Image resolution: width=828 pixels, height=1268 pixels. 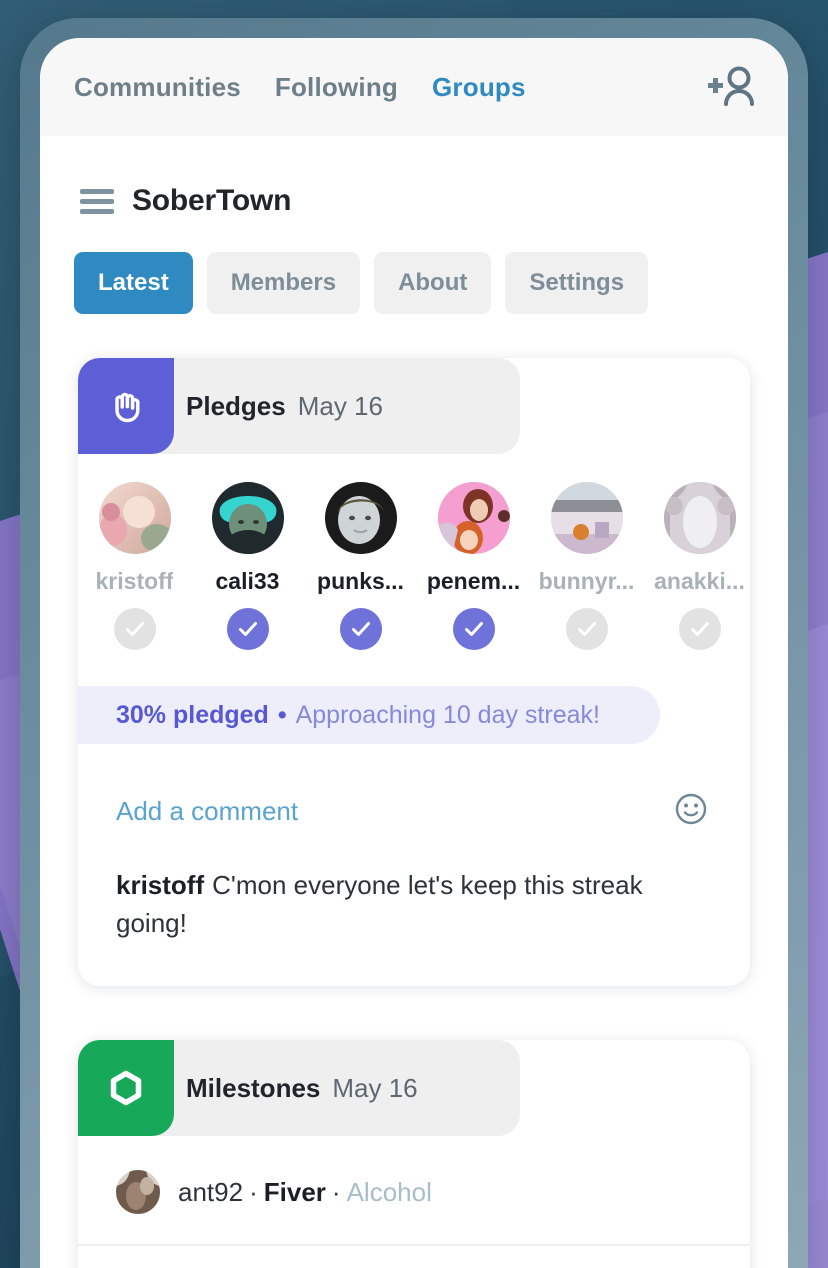 What do you see at coordinates (160, 885) in the screenshot?
I see `comment-author: kristoff` at bounding box center [160, 885].